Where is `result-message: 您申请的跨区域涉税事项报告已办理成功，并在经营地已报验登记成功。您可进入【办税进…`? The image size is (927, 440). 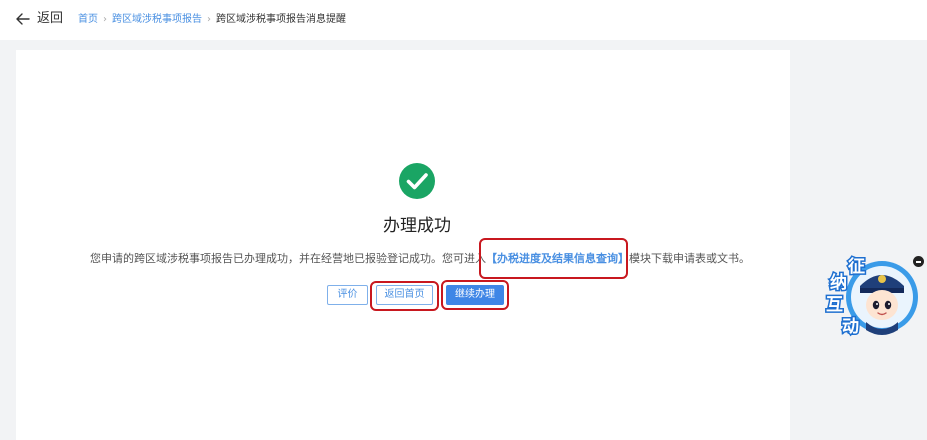 result-message: 您申请的跨区域涉税事项报告已办理成功，并在经营地已报验登记成功。您可进入【办税进… is located at coordinates (420, 259).